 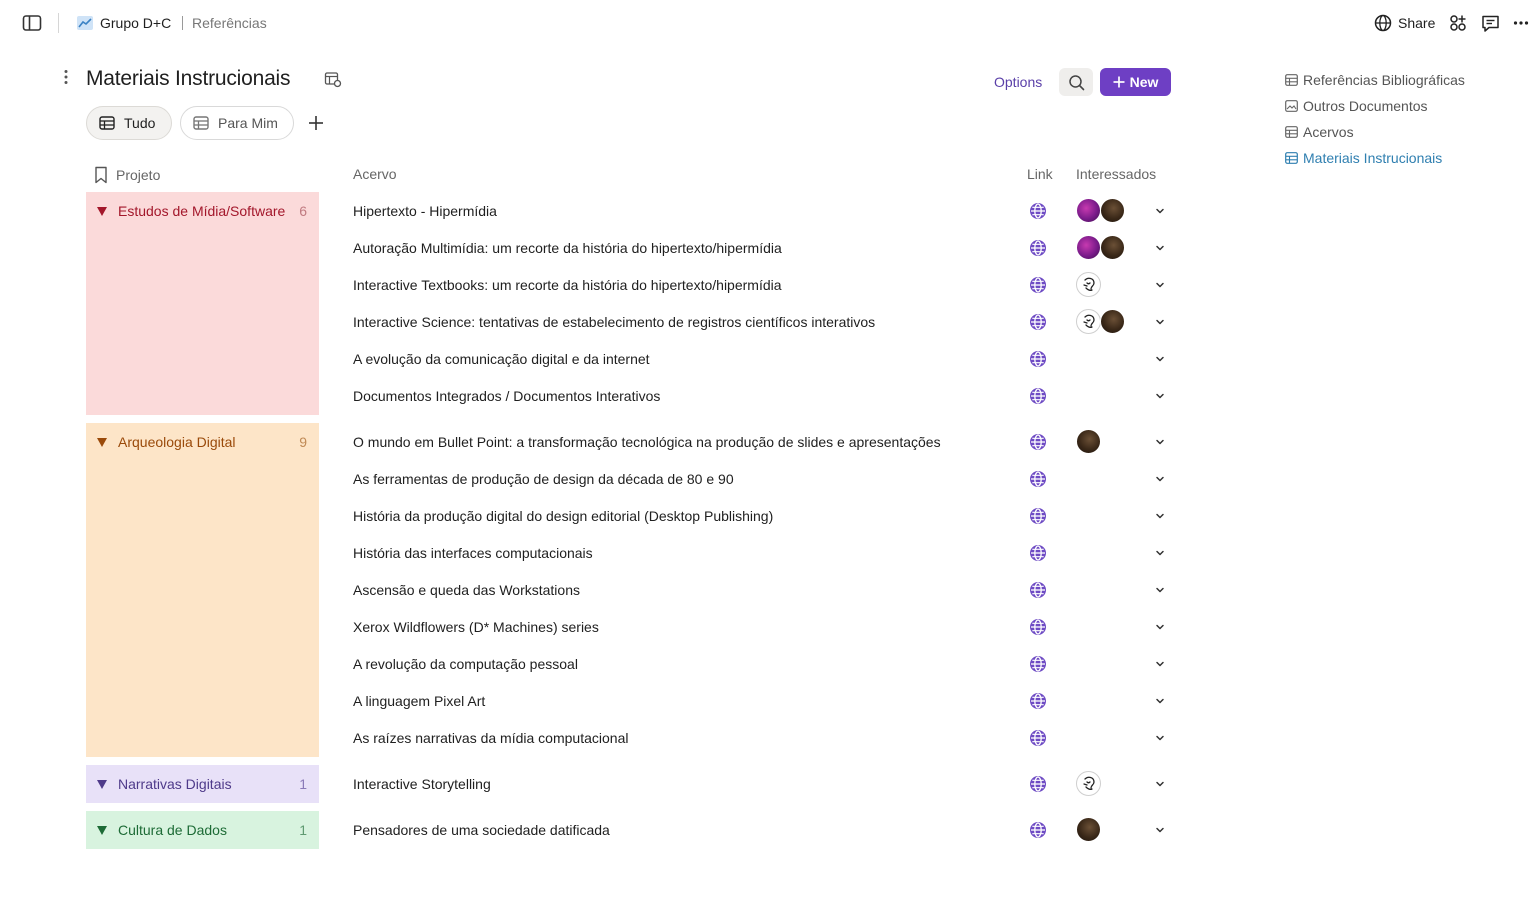 What do you see at coordinates (476, 627) in the screenshot?
I see `row-title: Xerox Wildflowers (D* Machines) series` at bounding box center [476, 627].